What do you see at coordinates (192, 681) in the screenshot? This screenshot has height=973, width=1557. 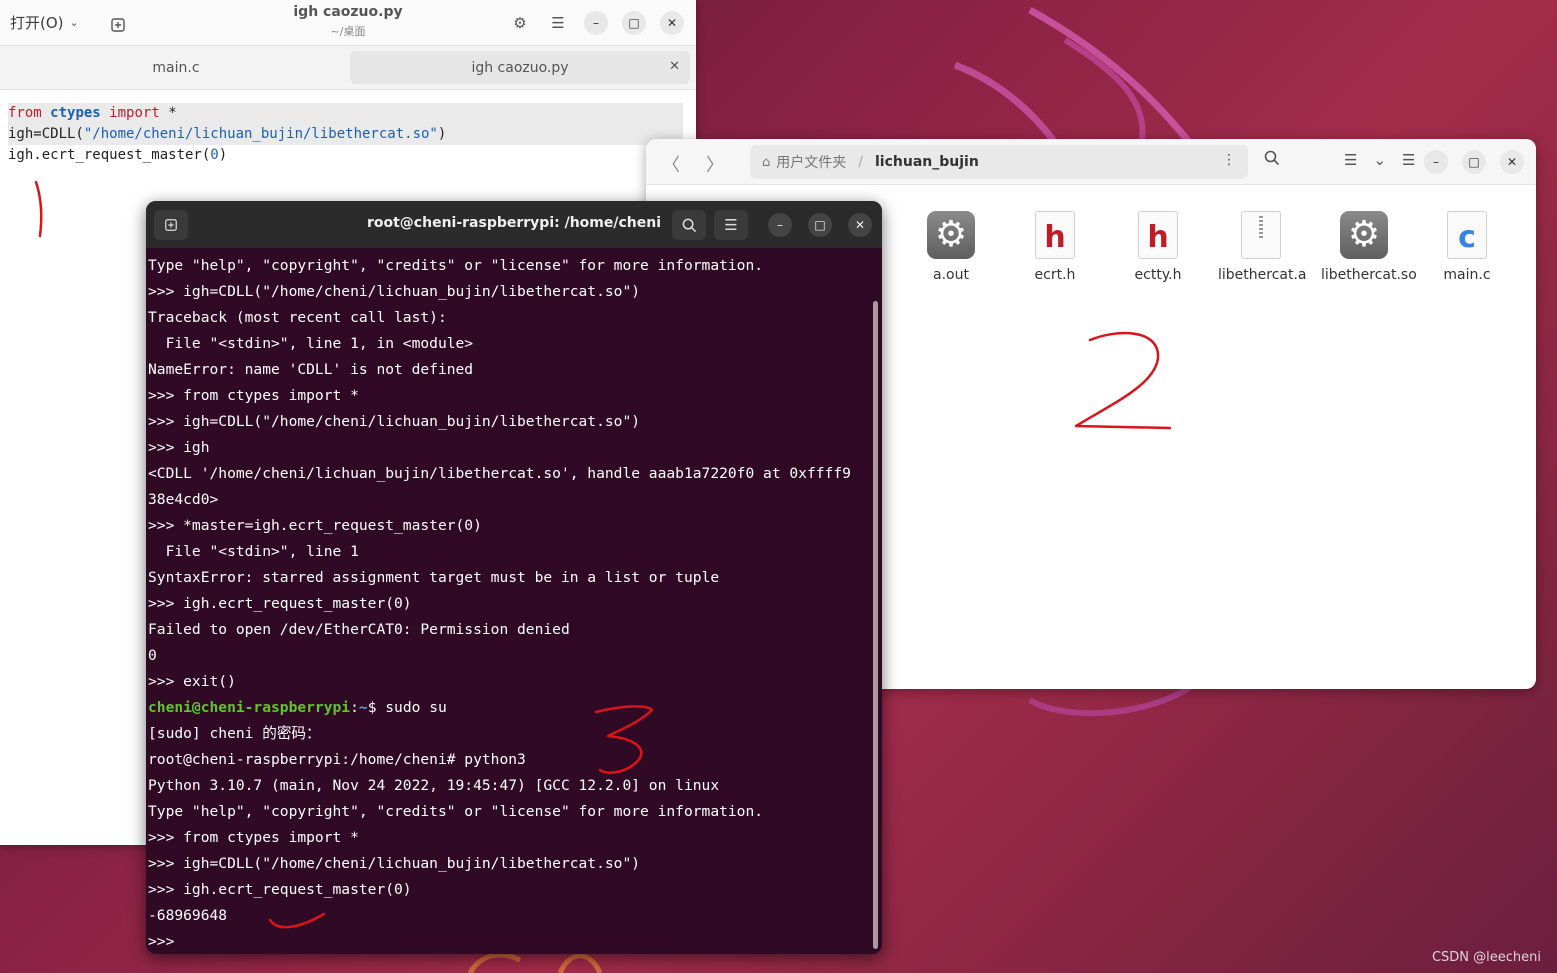 I see `terminal-line: >>> exit()` at bounding box center [192, 681].